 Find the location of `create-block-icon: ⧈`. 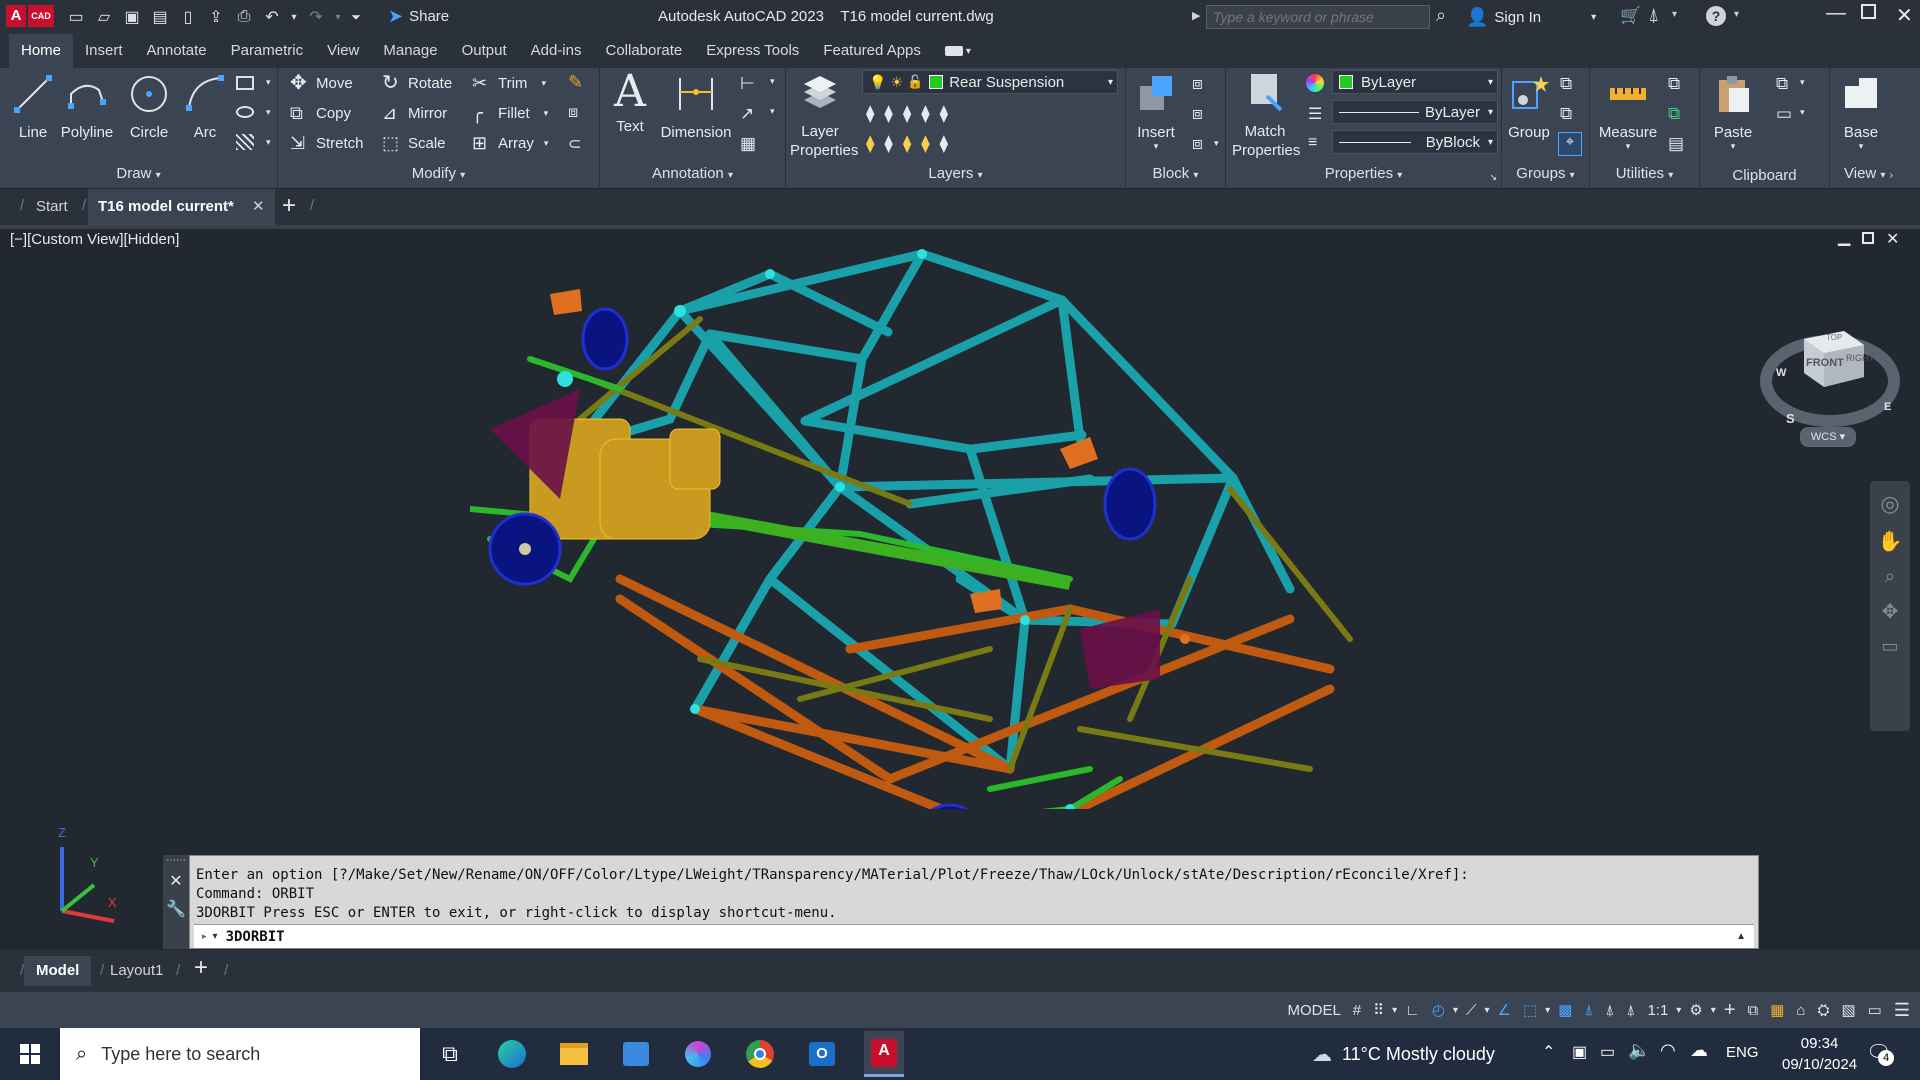

create-block-icon: ⧈ is located at coordinates (1197, 84).